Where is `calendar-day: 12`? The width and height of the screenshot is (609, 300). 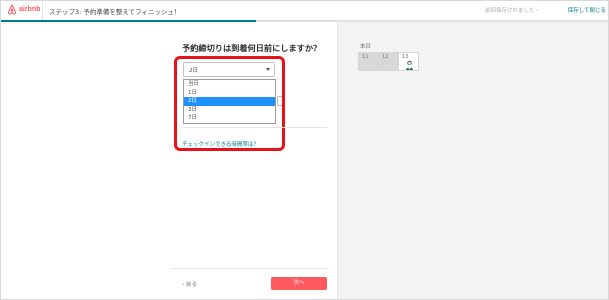 calendar-day: 12 is located at coordinates (388, 61).